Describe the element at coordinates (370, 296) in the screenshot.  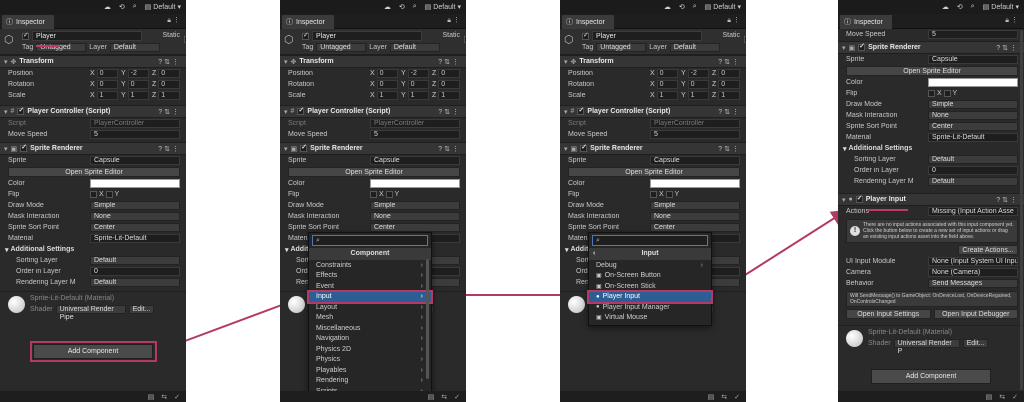
I see `list-item-input: Input ›` at that location.